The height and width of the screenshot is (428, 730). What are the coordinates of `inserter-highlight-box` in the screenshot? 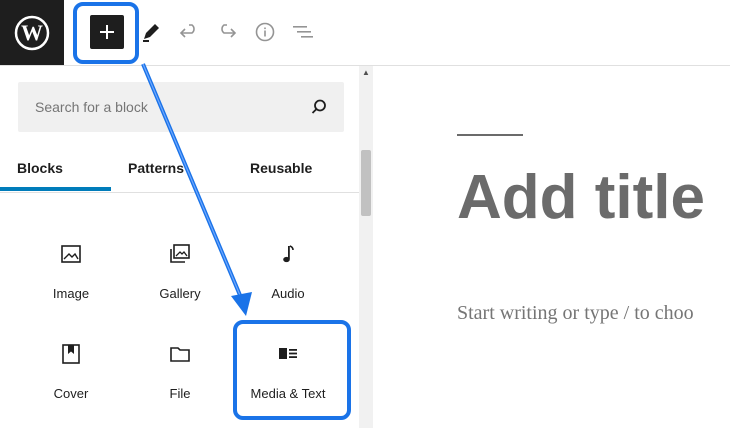 It's located at (106, 33).